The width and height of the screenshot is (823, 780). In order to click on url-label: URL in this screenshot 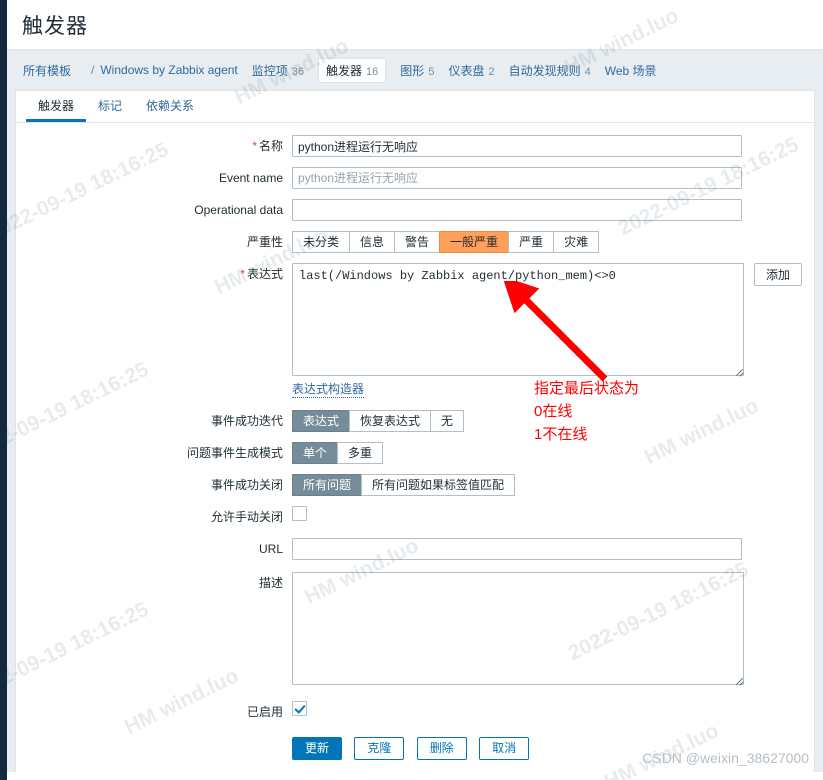, I will do `click(270, 549)`.